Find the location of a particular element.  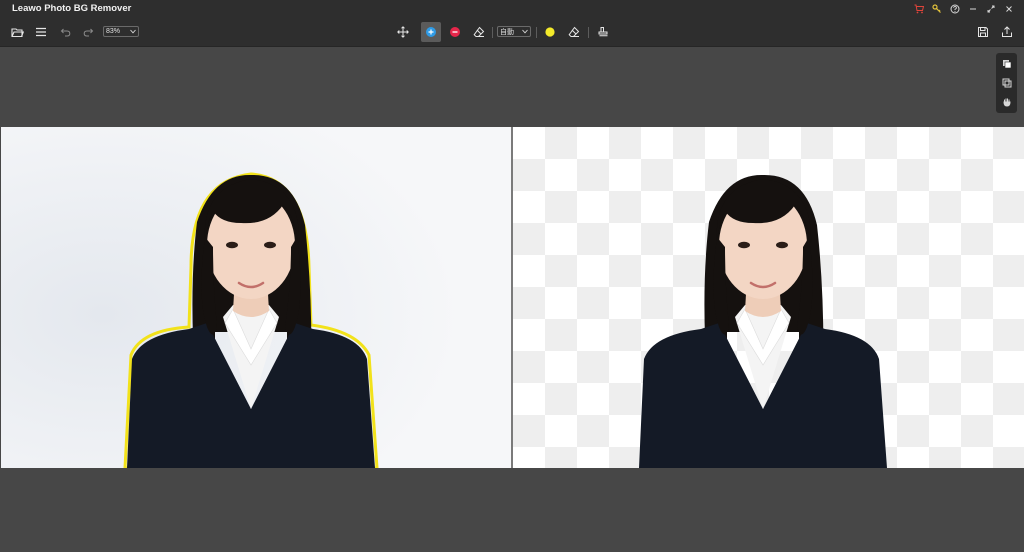

export-icon is located at coordinates (1007, 32).